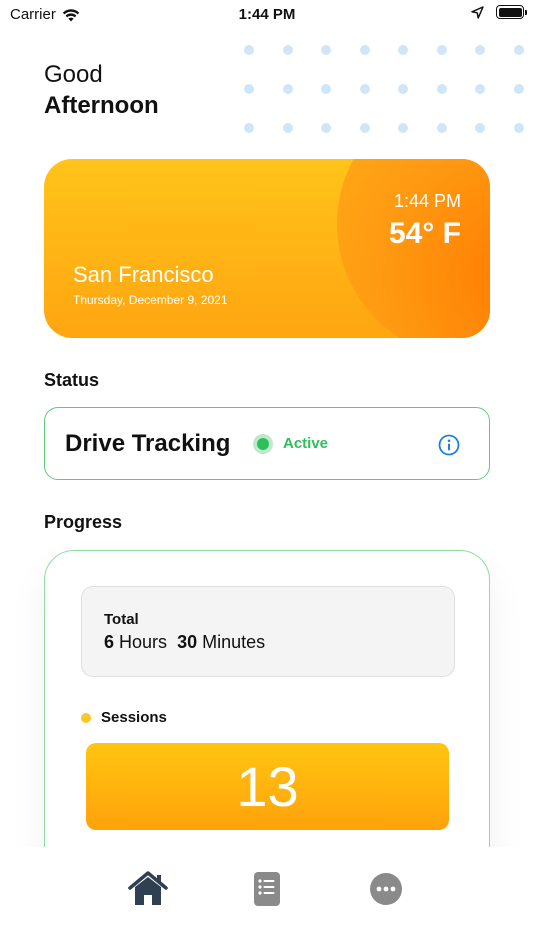  What do you see at coordinates (101, 105) in the screenshot?
I see `greeting-line-2: Afternoon` at bounding box center [101, 105].